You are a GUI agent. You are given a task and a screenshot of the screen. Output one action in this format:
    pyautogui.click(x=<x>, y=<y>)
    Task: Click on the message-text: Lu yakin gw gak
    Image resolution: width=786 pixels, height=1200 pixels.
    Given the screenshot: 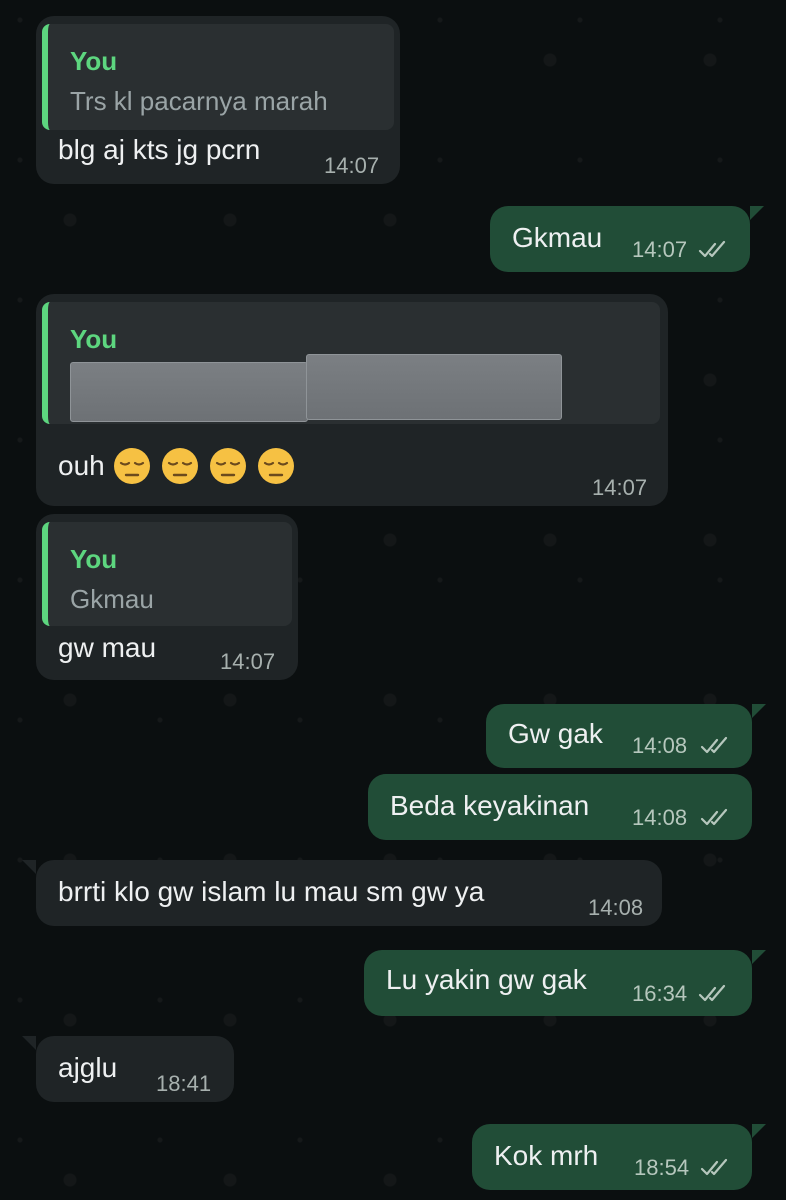 What is the action you would take?
    pyautogui.click(x=486, y=979)
    